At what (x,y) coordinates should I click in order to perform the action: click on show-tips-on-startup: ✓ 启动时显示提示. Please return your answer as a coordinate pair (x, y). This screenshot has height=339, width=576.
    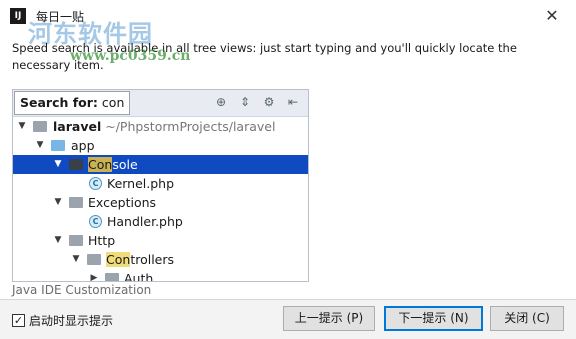
    Looking at the image, I should click on (62, 320).